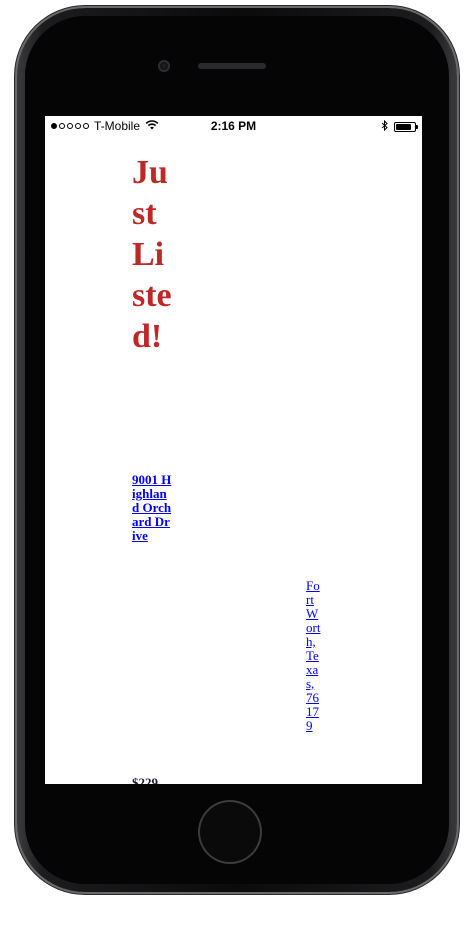 This screenshot has width=474, height=948. Describe the element at coordinates (314, 656) in the screenshot. I see `city-link: Fort Worth,Texas, 76179` at that location.